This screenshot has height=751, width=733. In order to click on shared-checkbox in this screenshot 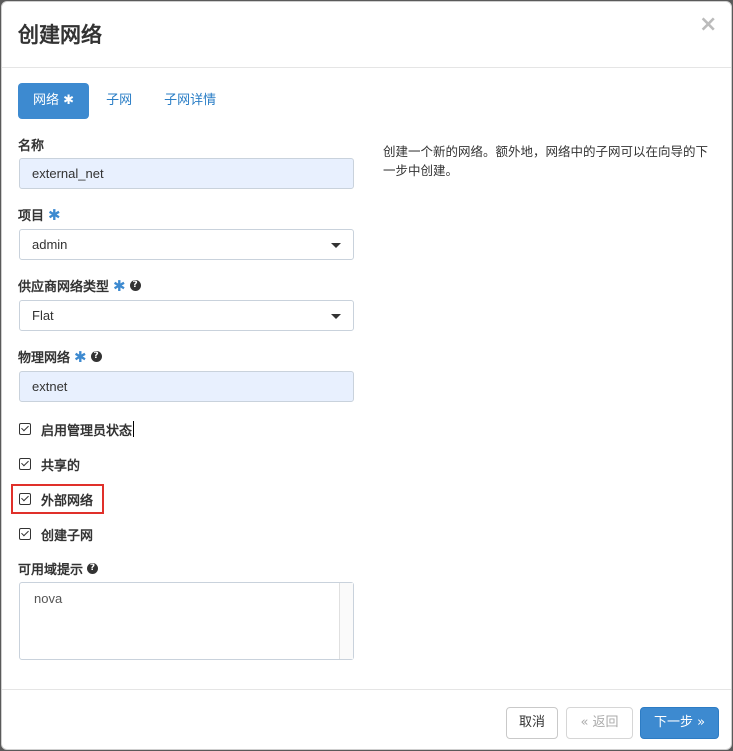, I will do `click(25, 464)`.